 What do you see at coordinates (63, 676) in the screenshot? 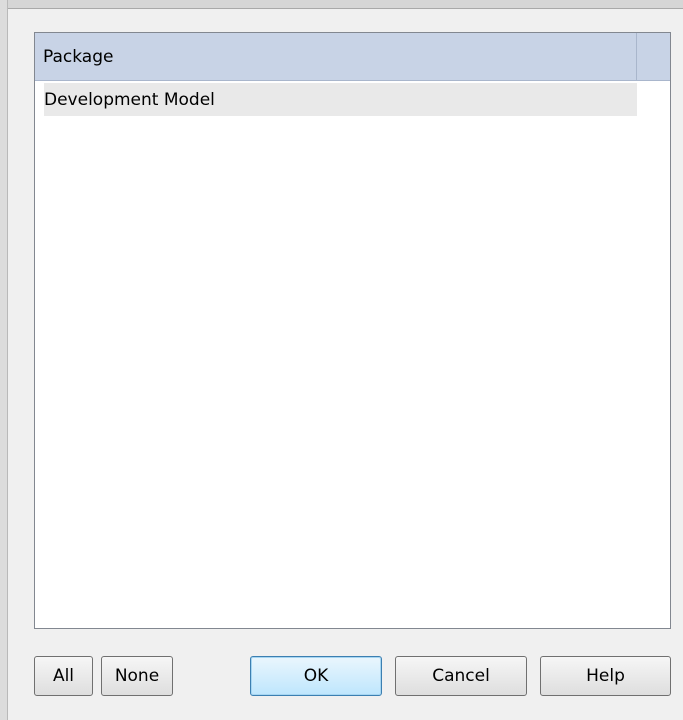
I see `all-button: All` at bounding box center [63, 676].